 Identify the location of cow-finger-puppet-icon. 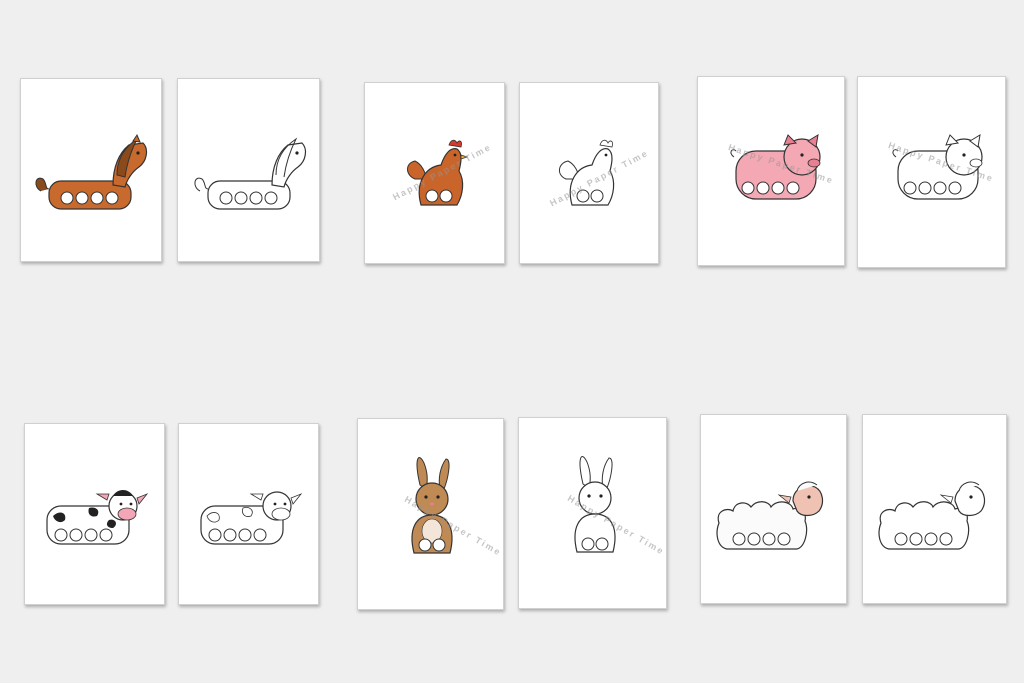
(97, 517).